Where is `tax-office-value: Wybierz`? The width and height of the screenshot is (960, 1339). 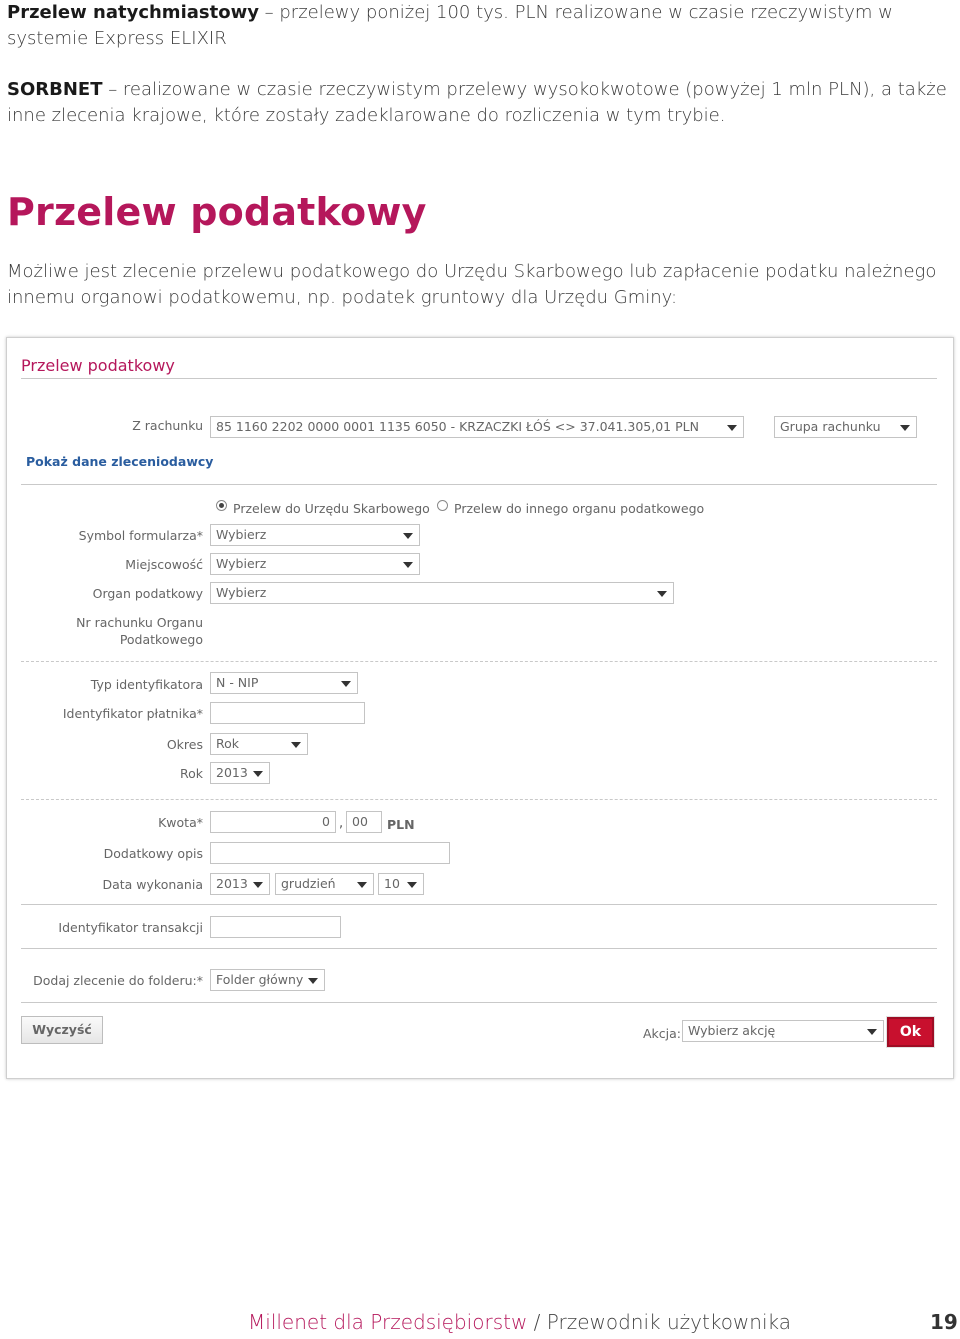 tax-office-value: Wybierz is located at coordinates (241, 592).